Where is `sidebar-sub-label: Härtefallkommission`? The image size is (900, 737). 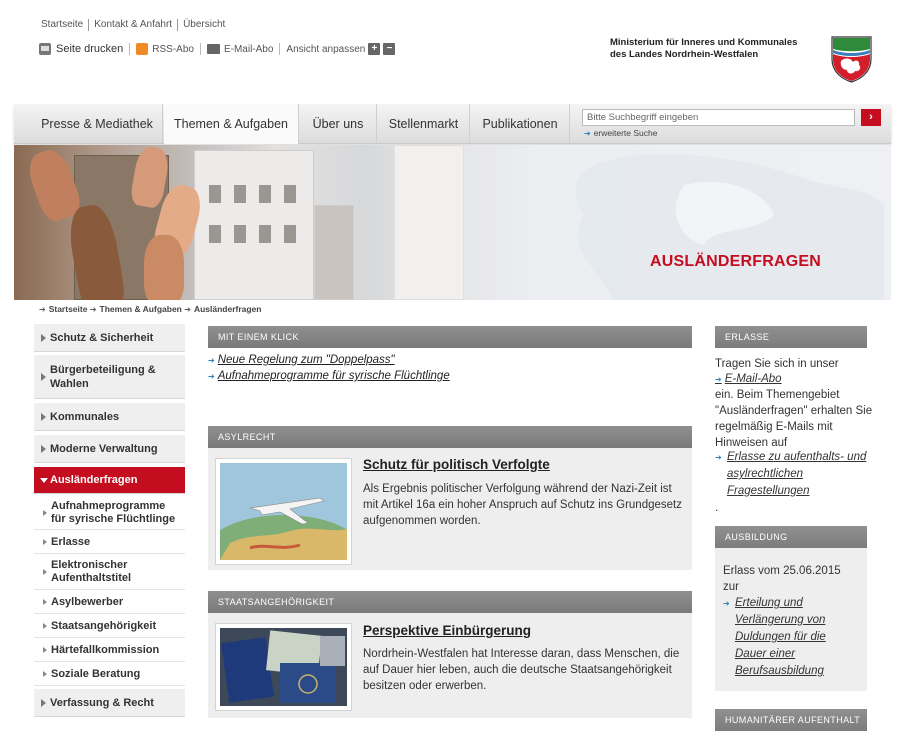
sidebar-sub-label: Härtefallkommission is located at coordinates (105, 649).